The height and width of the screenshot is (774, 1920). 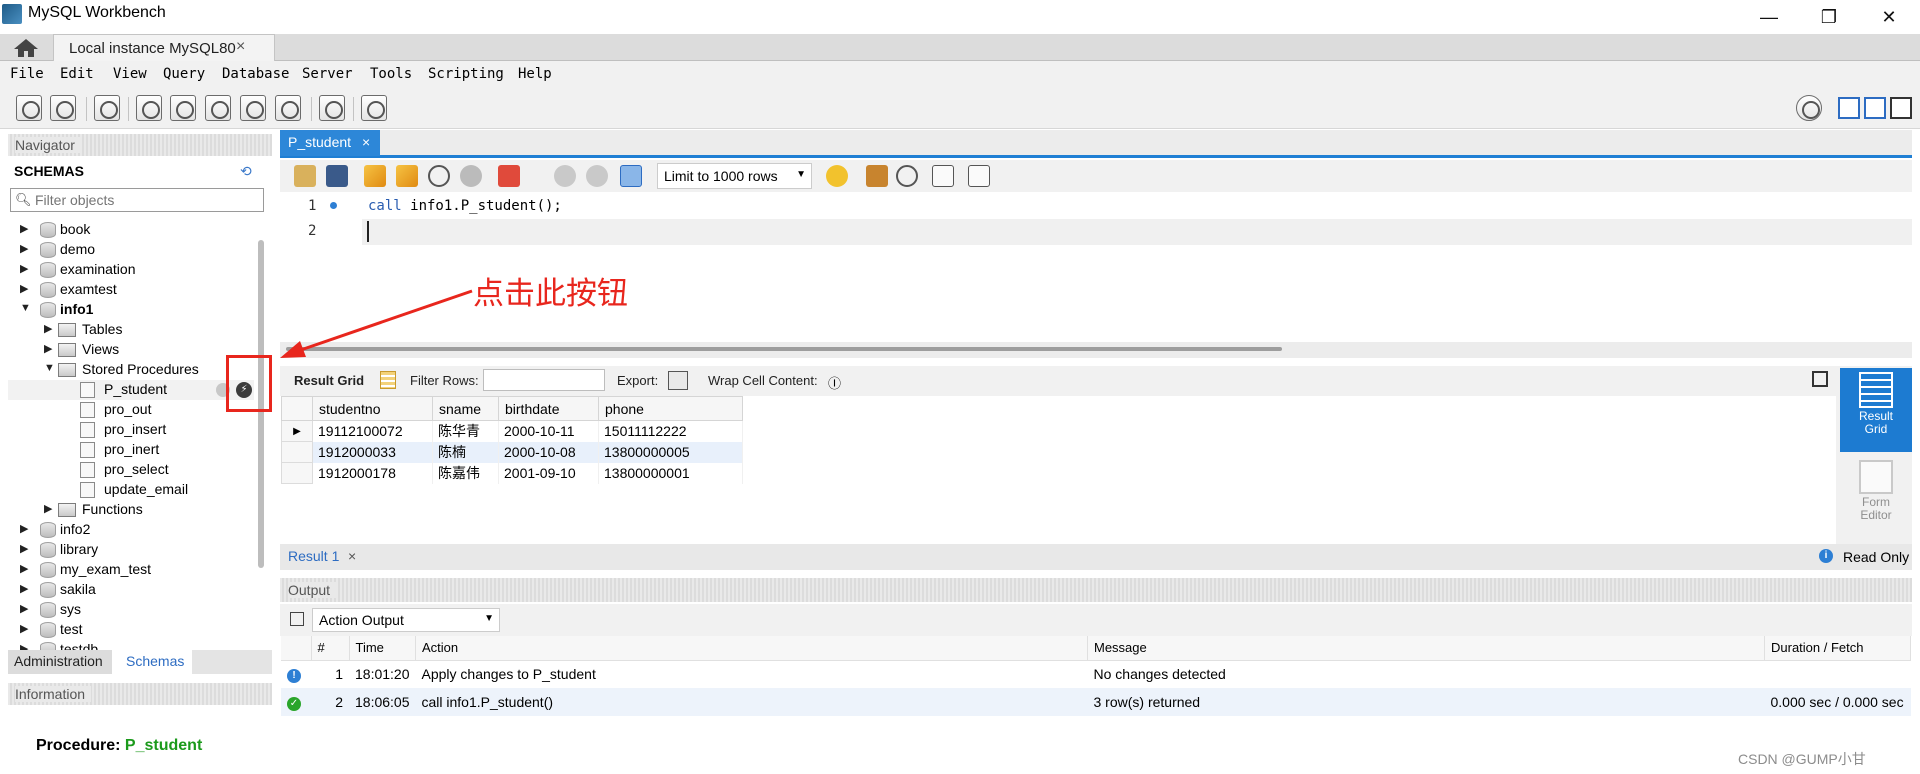 I want to click on autocommit-icon, so click(x=631, y=176).